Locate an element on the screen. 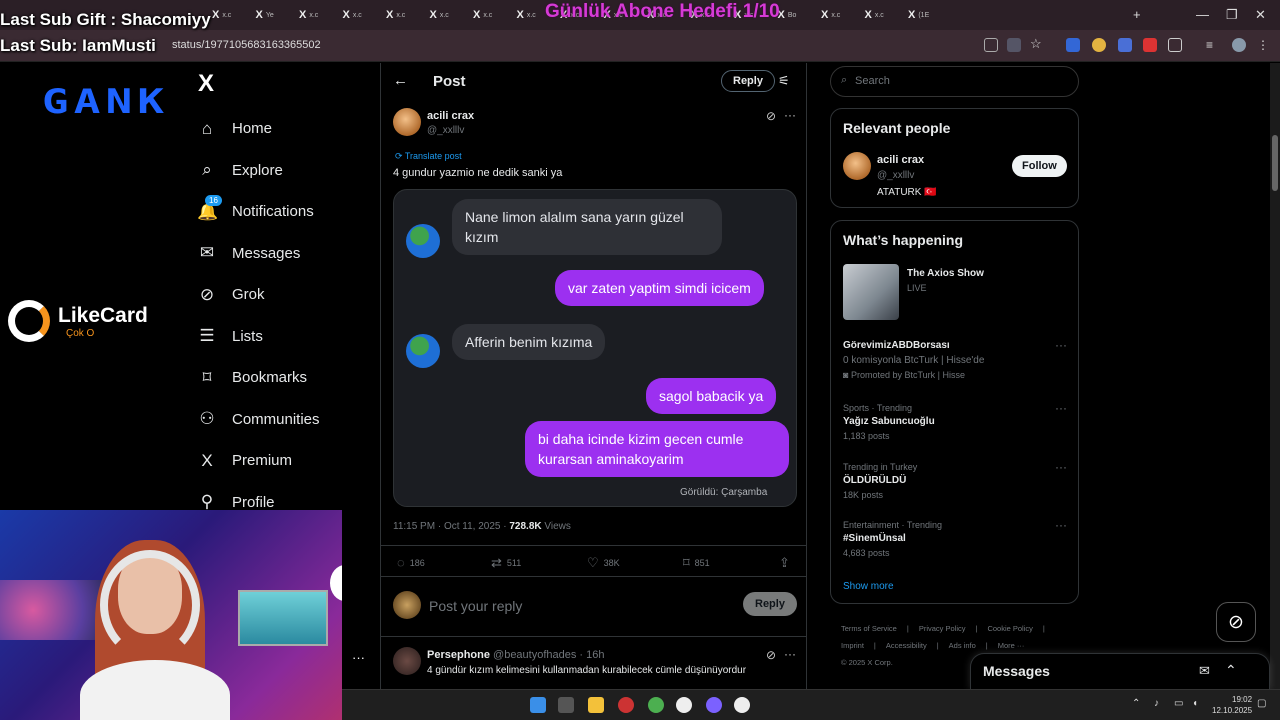 Image resolution: width=1280 pixels, height=720 pixels. reply-input: Post your reply is located at coordinates (475, 606).